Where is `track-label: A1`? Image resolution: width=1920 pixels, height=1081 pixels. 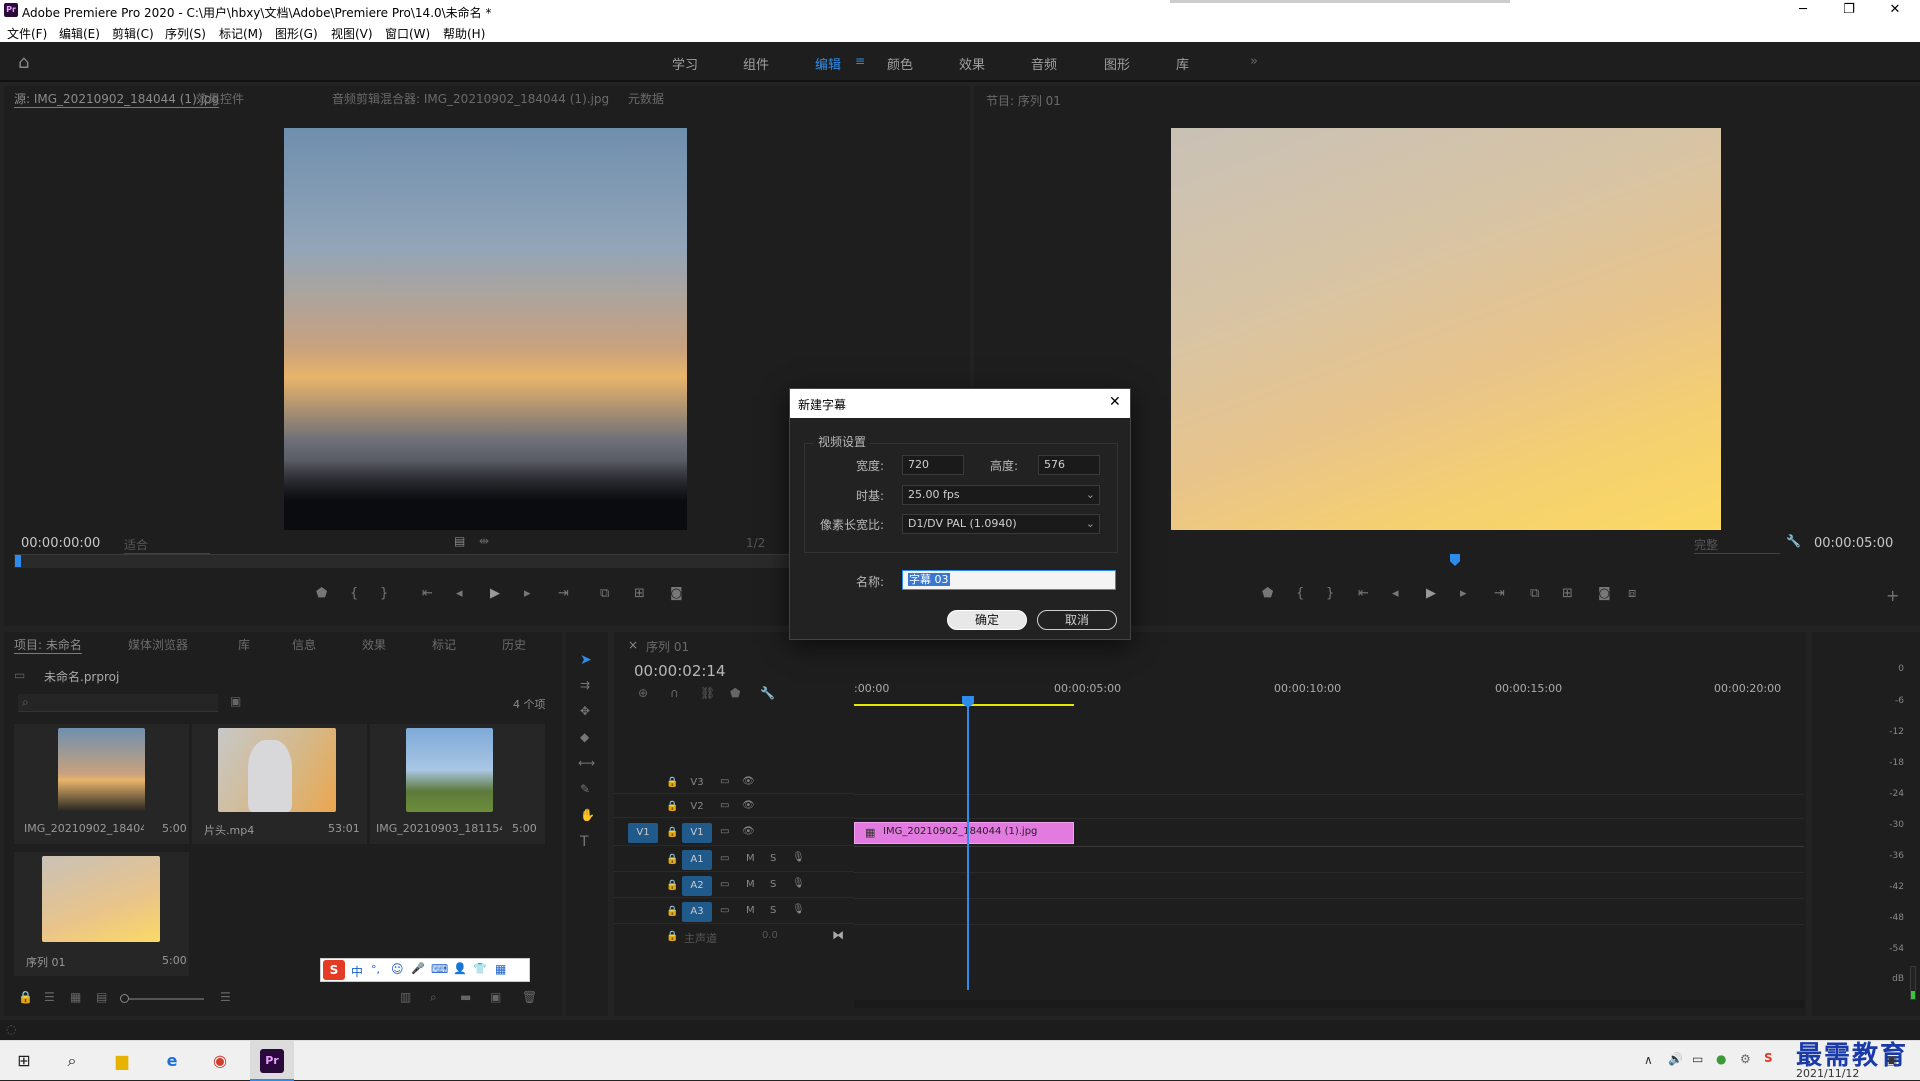
track-label: A1 is located at coordinates (697, 860).